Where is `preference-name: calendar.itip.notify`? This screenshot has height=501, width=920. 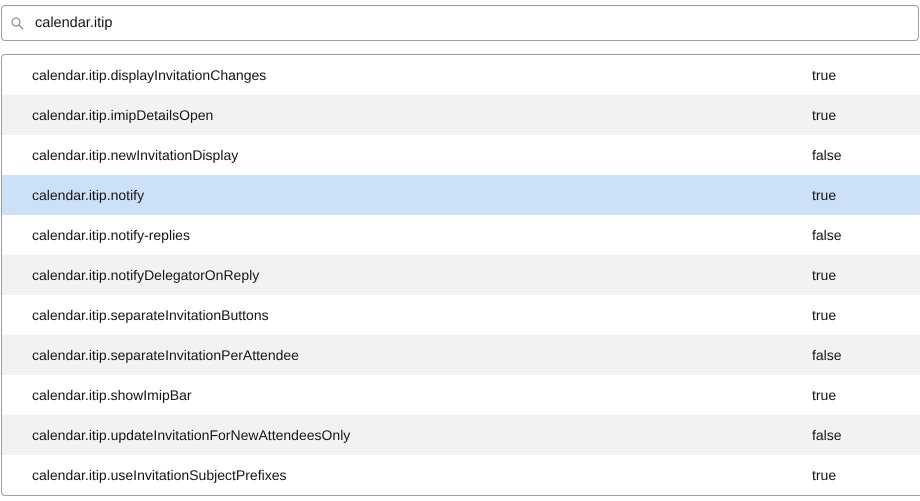
preference-name: calendar.itip.notify is located at coordinates (88, 195).